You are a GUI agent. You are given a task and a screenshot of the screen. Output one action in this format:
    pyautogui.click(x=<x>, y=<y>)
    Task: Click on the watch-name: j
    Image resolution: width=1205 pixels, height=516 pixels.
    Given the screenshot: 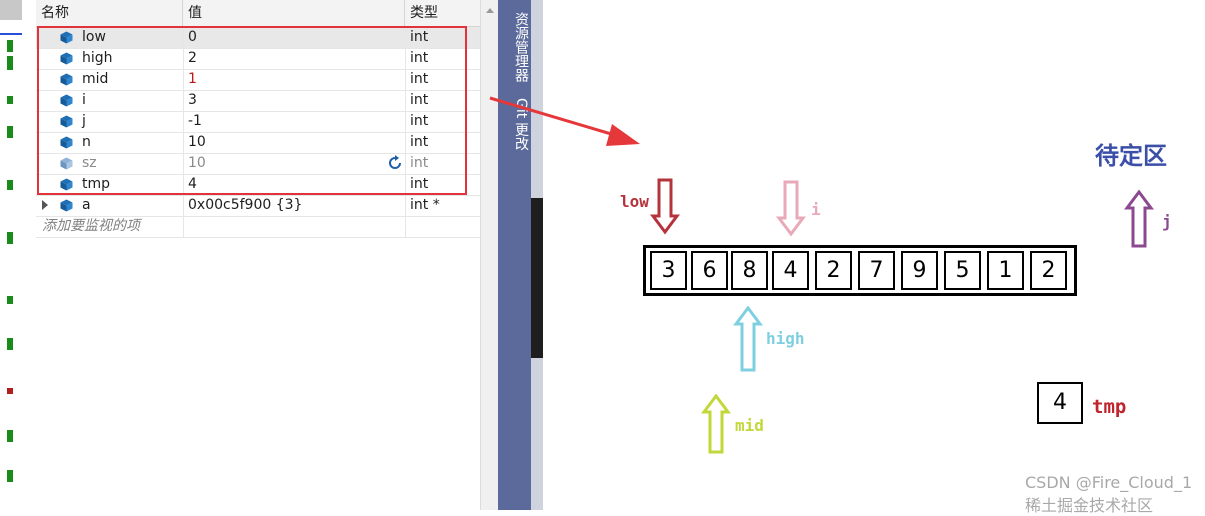 What is the action you would take?
    pyautogui.click(x=84, y=121)
    